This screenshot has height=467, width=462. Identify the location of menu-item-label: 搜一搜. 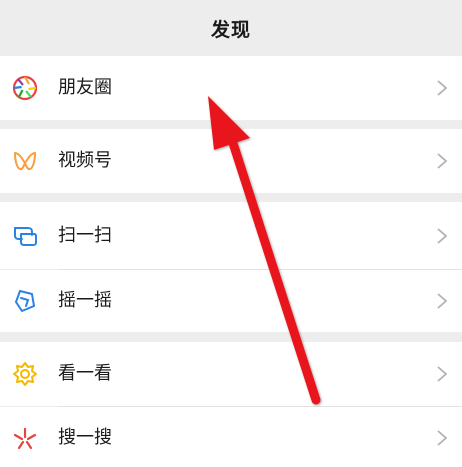
(85, 437).